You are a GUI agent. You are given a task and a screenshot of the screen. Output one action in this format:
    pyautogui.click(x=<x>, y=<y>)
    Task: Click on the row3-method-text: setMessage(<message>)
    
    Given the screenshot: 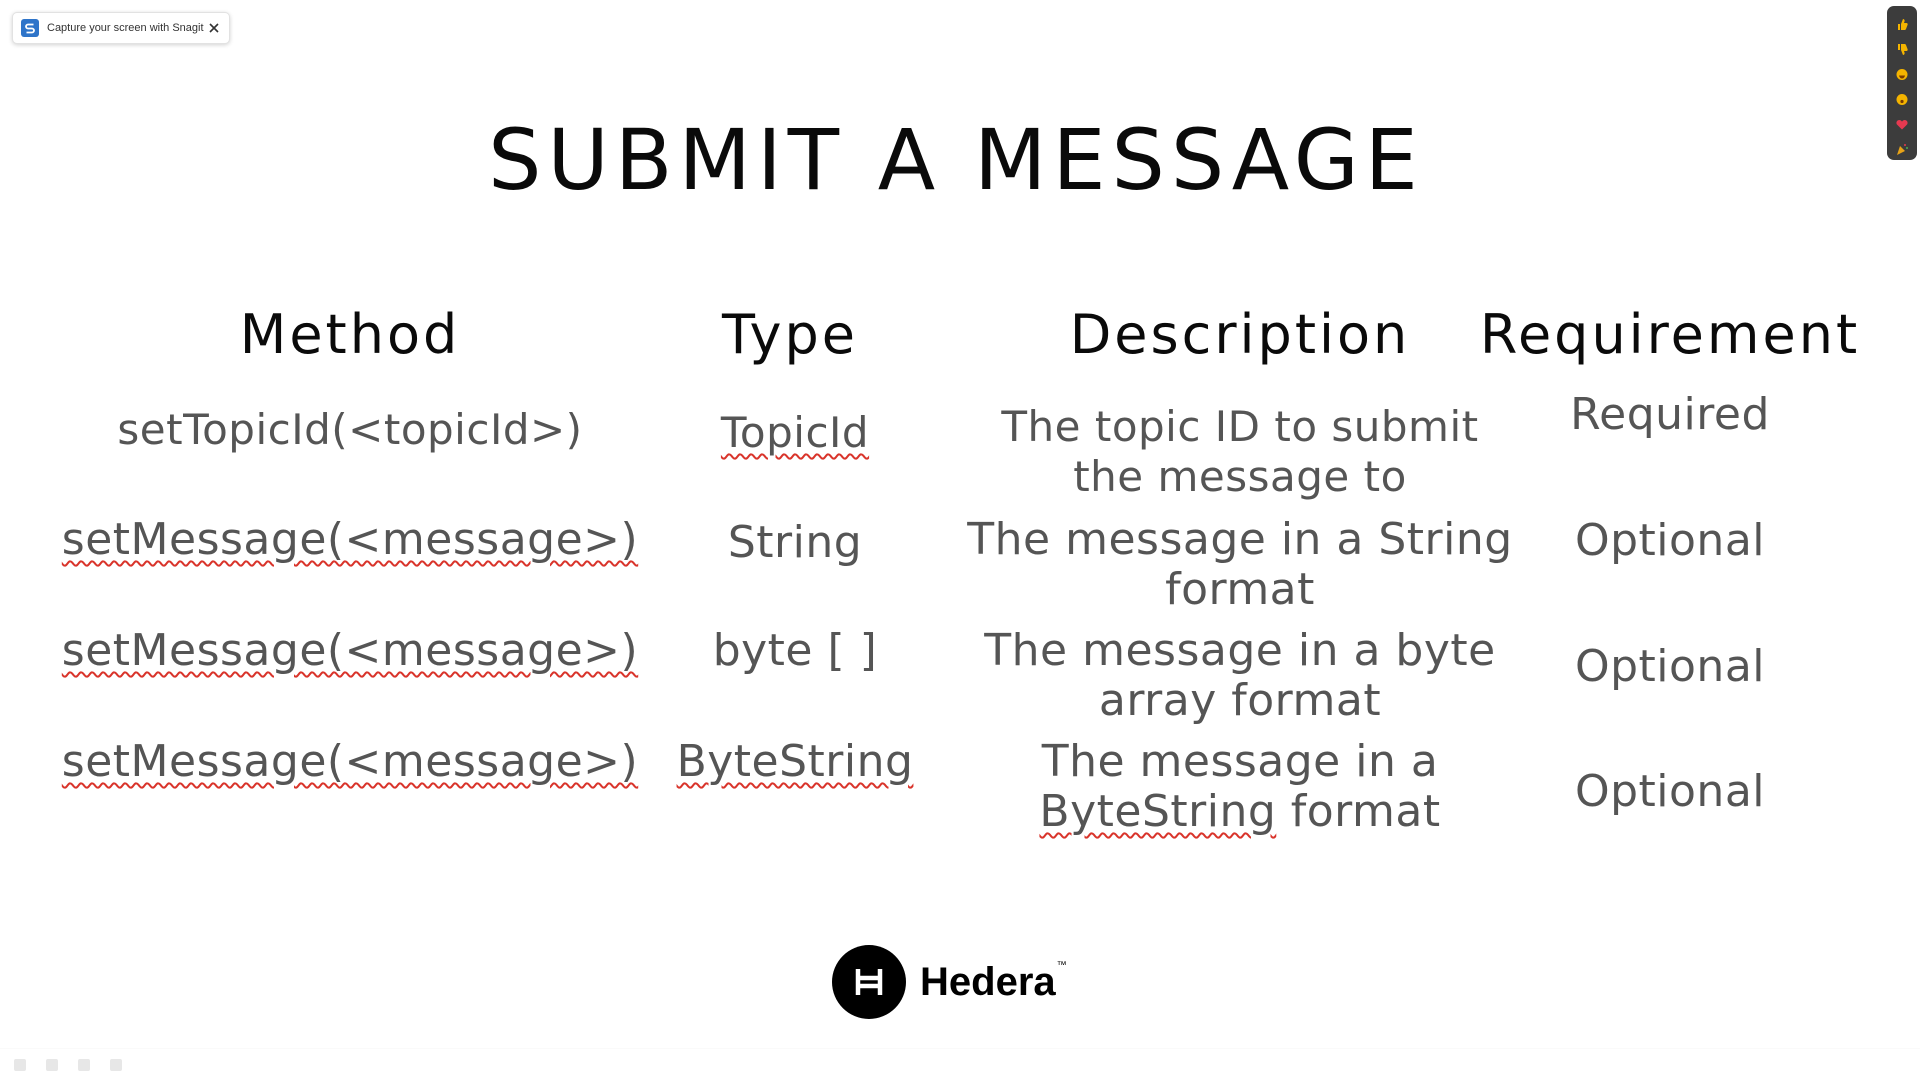 What is the action you would take?
    pyautogui.click(x=350, y=650)
    